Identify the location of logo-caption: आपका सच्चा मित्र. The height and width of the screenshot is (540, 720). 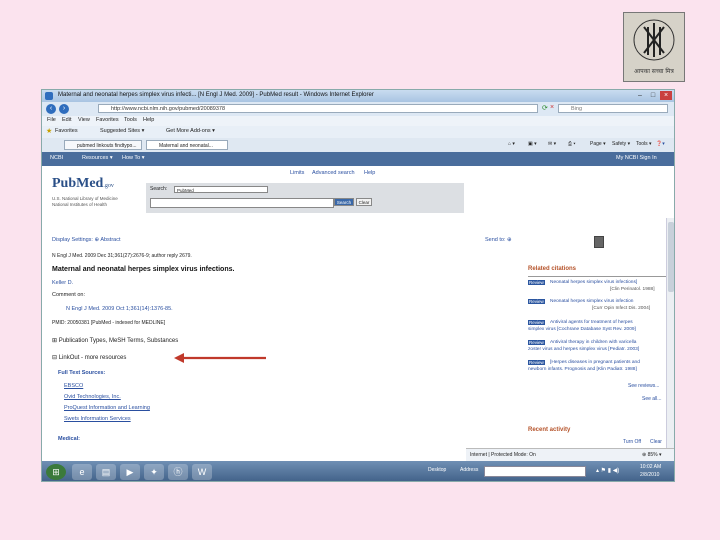
(654, 71).